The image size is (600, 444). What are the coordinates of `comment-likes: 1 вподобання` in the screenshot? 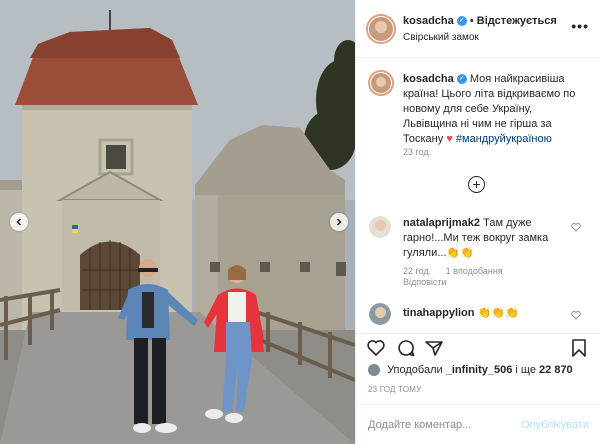 It's located at (474, 271).